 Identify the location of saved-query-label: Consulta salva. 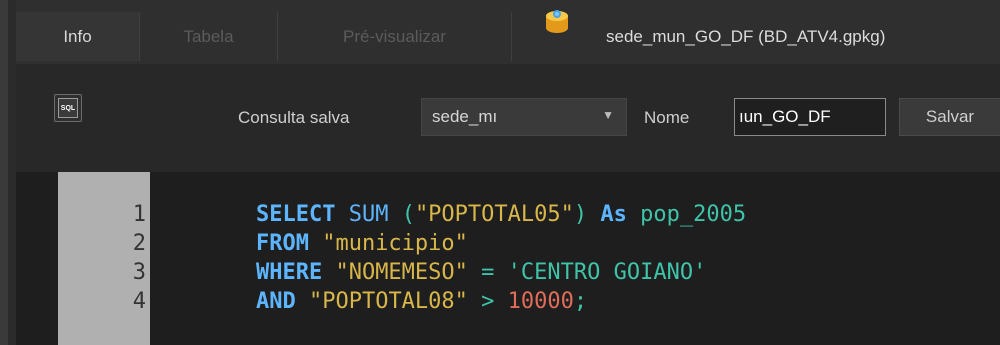
(294, 117).